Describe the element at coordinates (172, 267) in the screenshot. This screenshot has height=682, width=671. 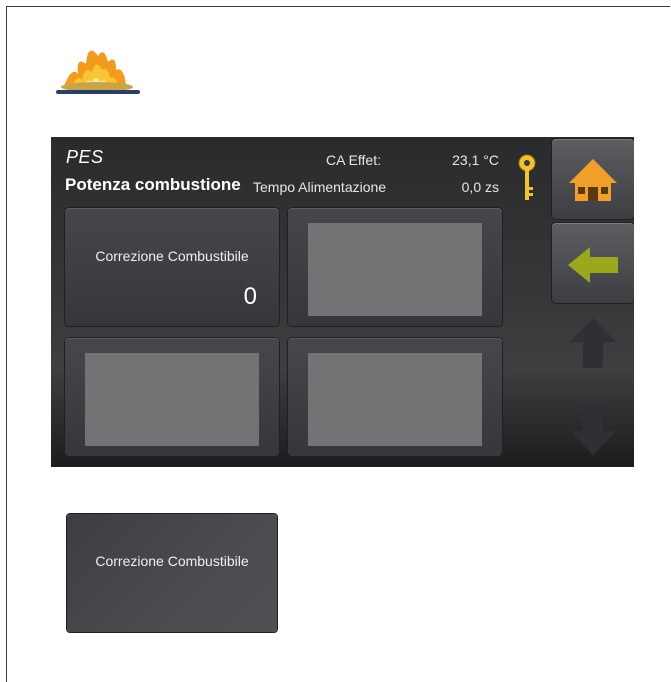
I see `correzione-combustibile-tile: Correzione Combustibile 0` at that location.